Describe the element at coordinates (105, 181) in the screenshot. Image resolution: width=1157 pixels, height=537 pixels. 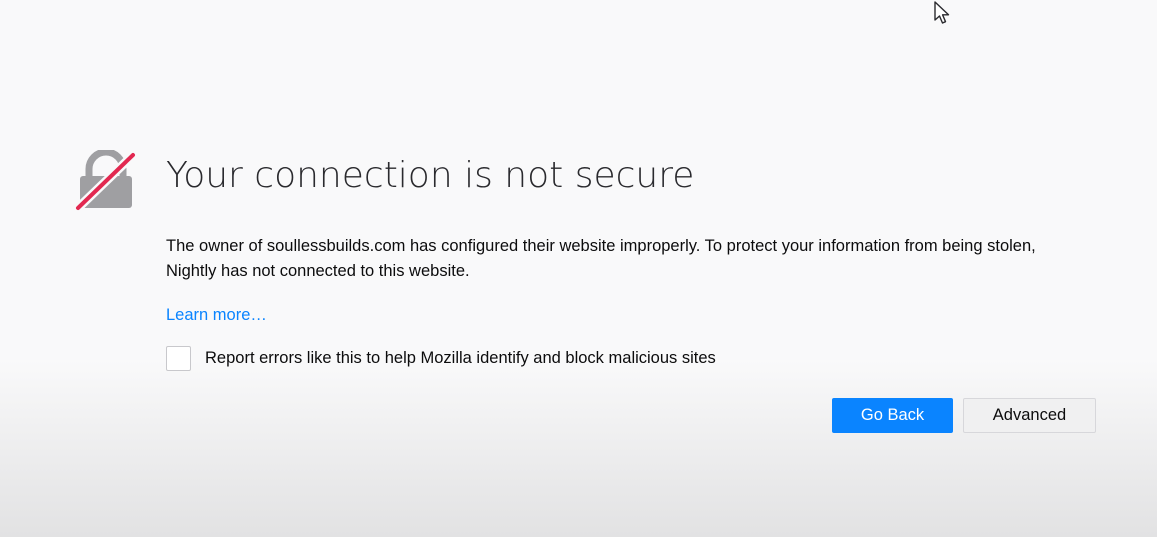
I see `broken-lock-icon` at that location.